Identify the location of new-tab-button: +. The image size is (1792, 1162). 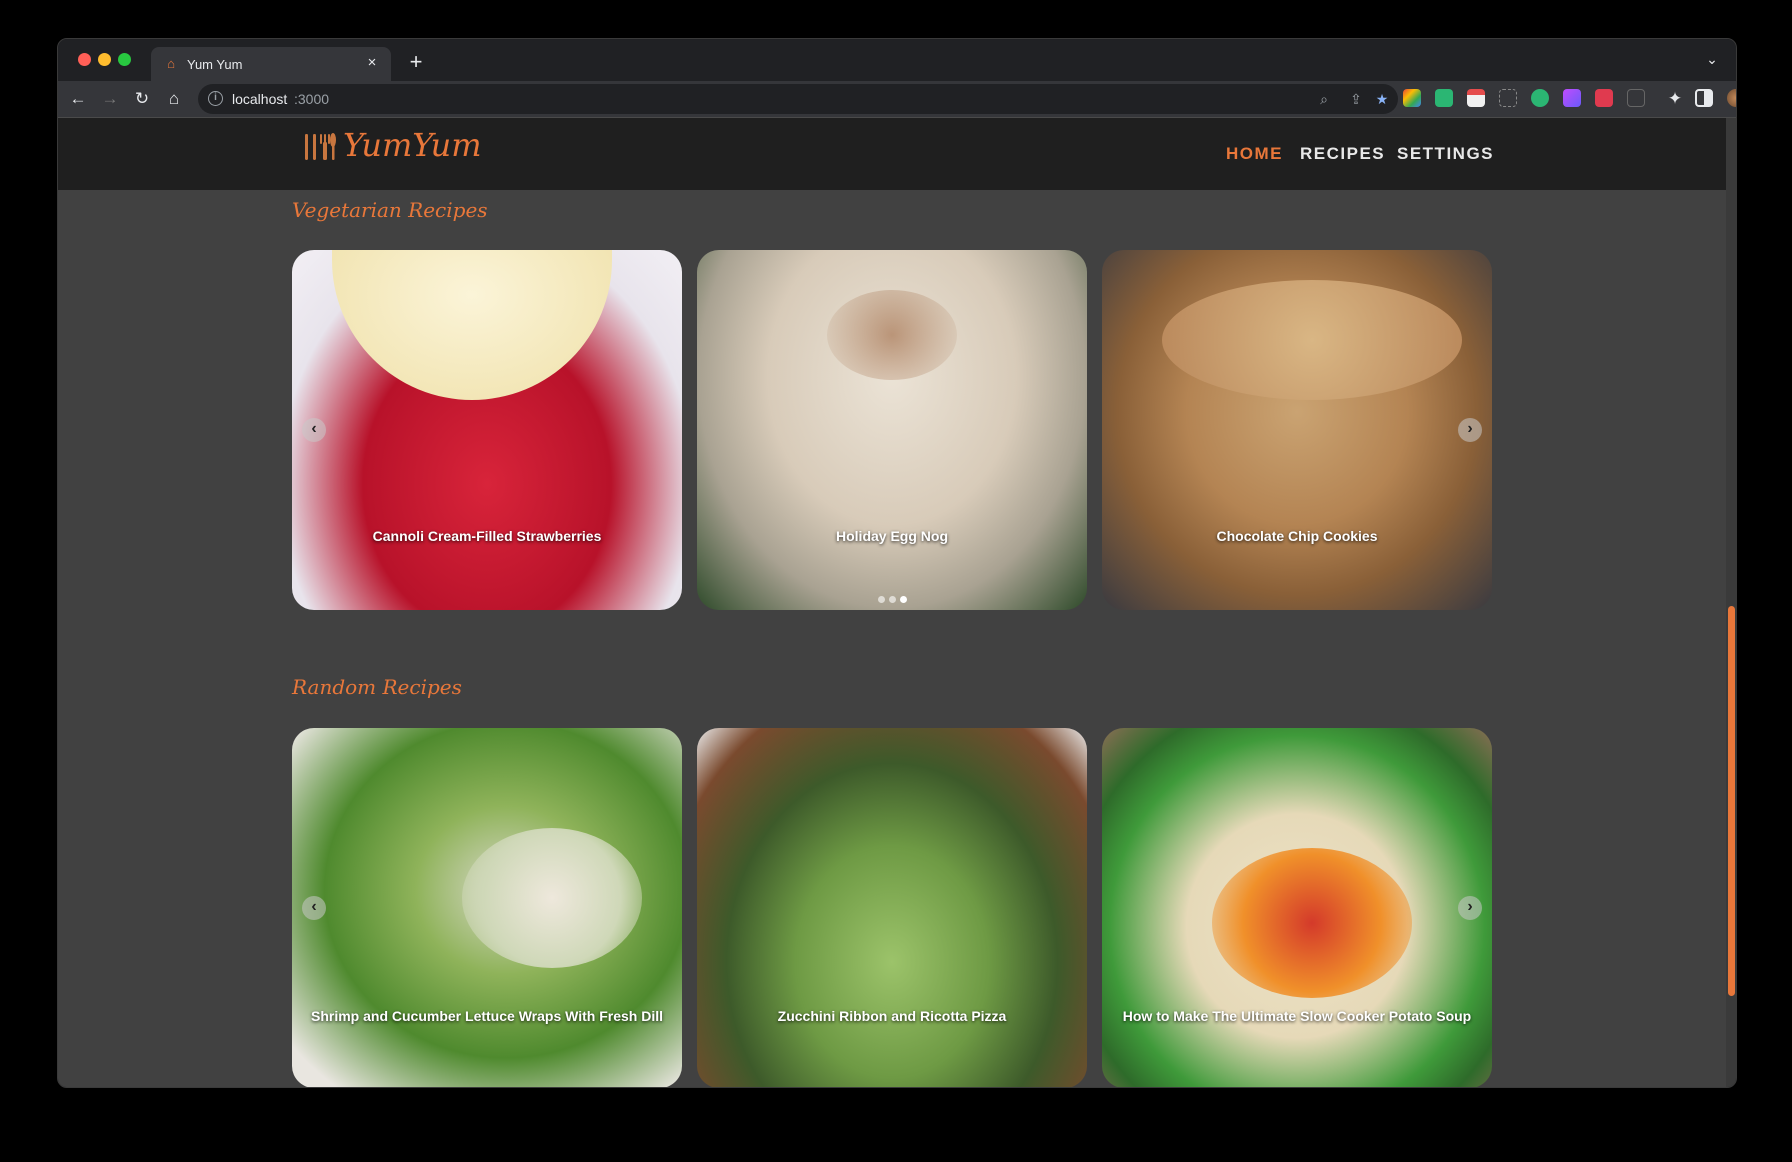
(416, 63).